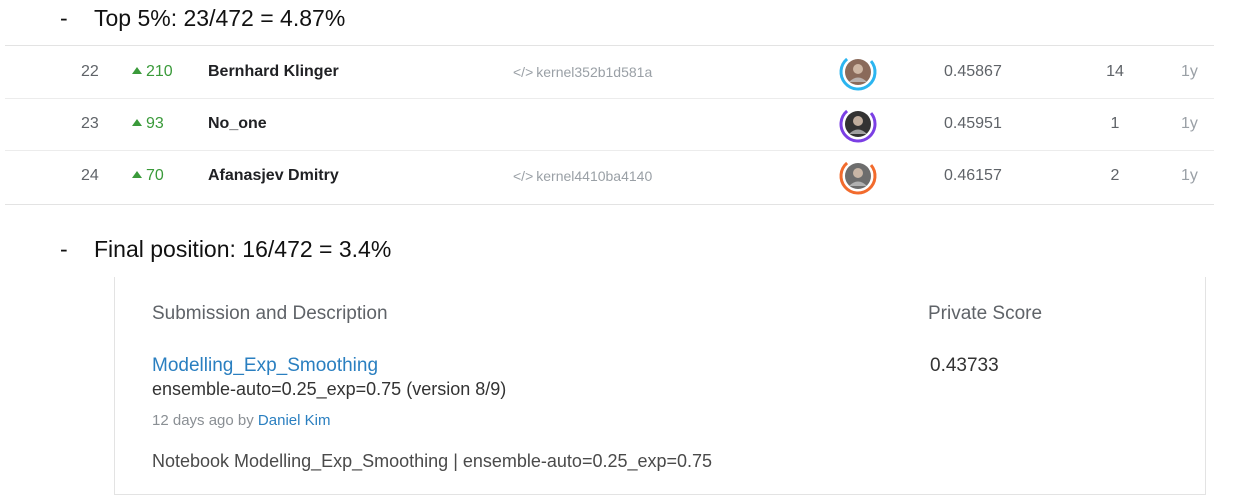 This screenshot has width=1233, height=498. I want to click on team-name-link: Bernhard Klinger, so click(273, 72).